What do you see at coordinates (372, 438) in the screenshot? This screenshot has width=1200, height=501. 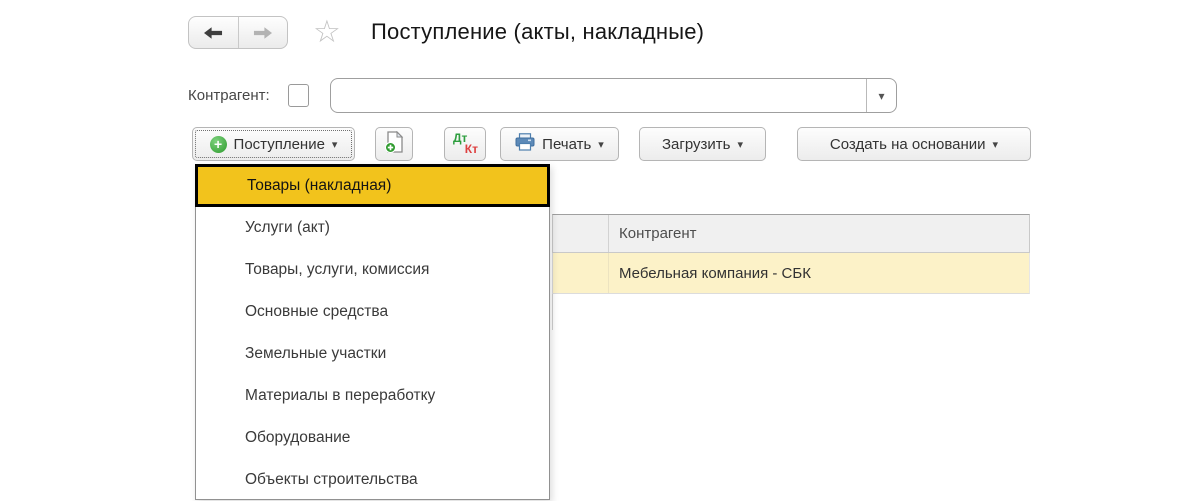 I see `menu-item-oborudovanie: Оборудование` at bounding box center [372, 438].